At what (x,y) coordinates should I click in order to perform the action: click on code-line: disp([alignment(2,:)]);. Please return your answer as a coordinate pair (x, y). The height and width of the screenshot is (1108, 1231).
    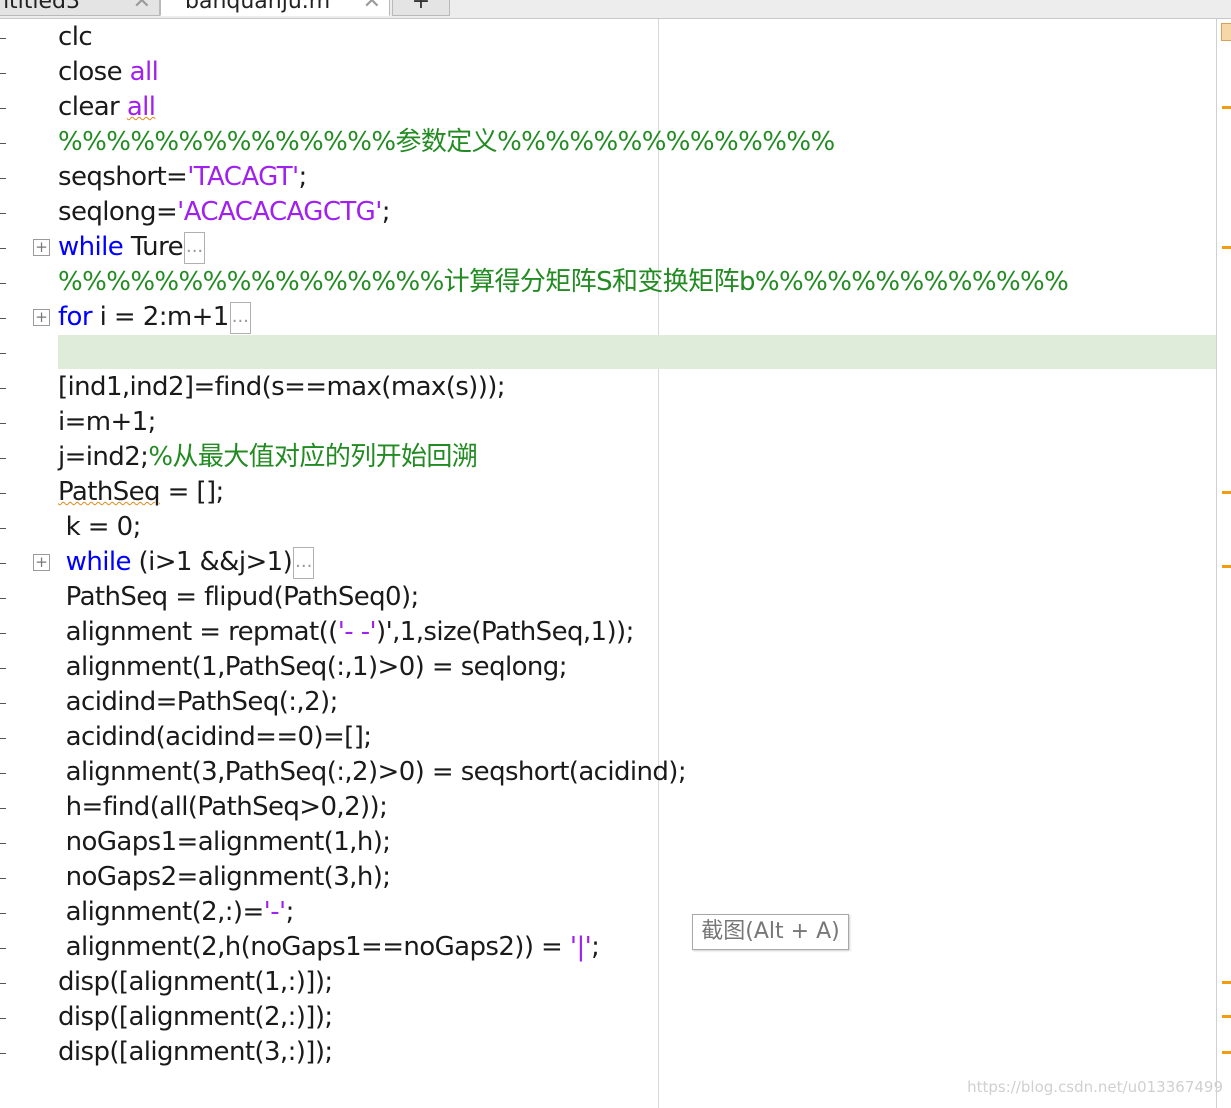
    Looking at the image, I should click on (195, 1017).